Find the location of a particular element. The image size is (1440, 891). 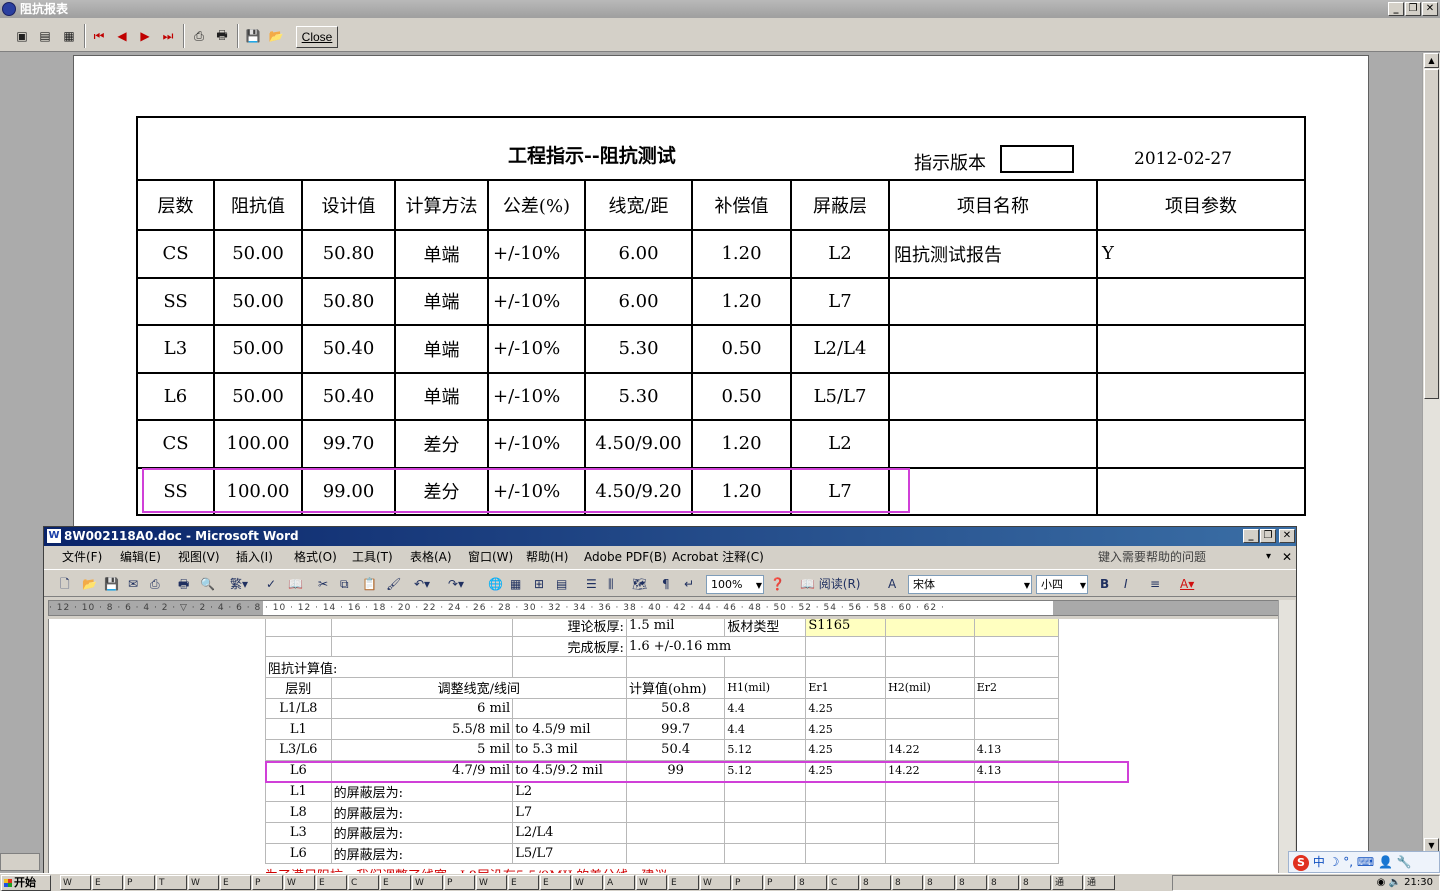

keyboard-icon: ⌨ is located at coordinates (1365, 862).